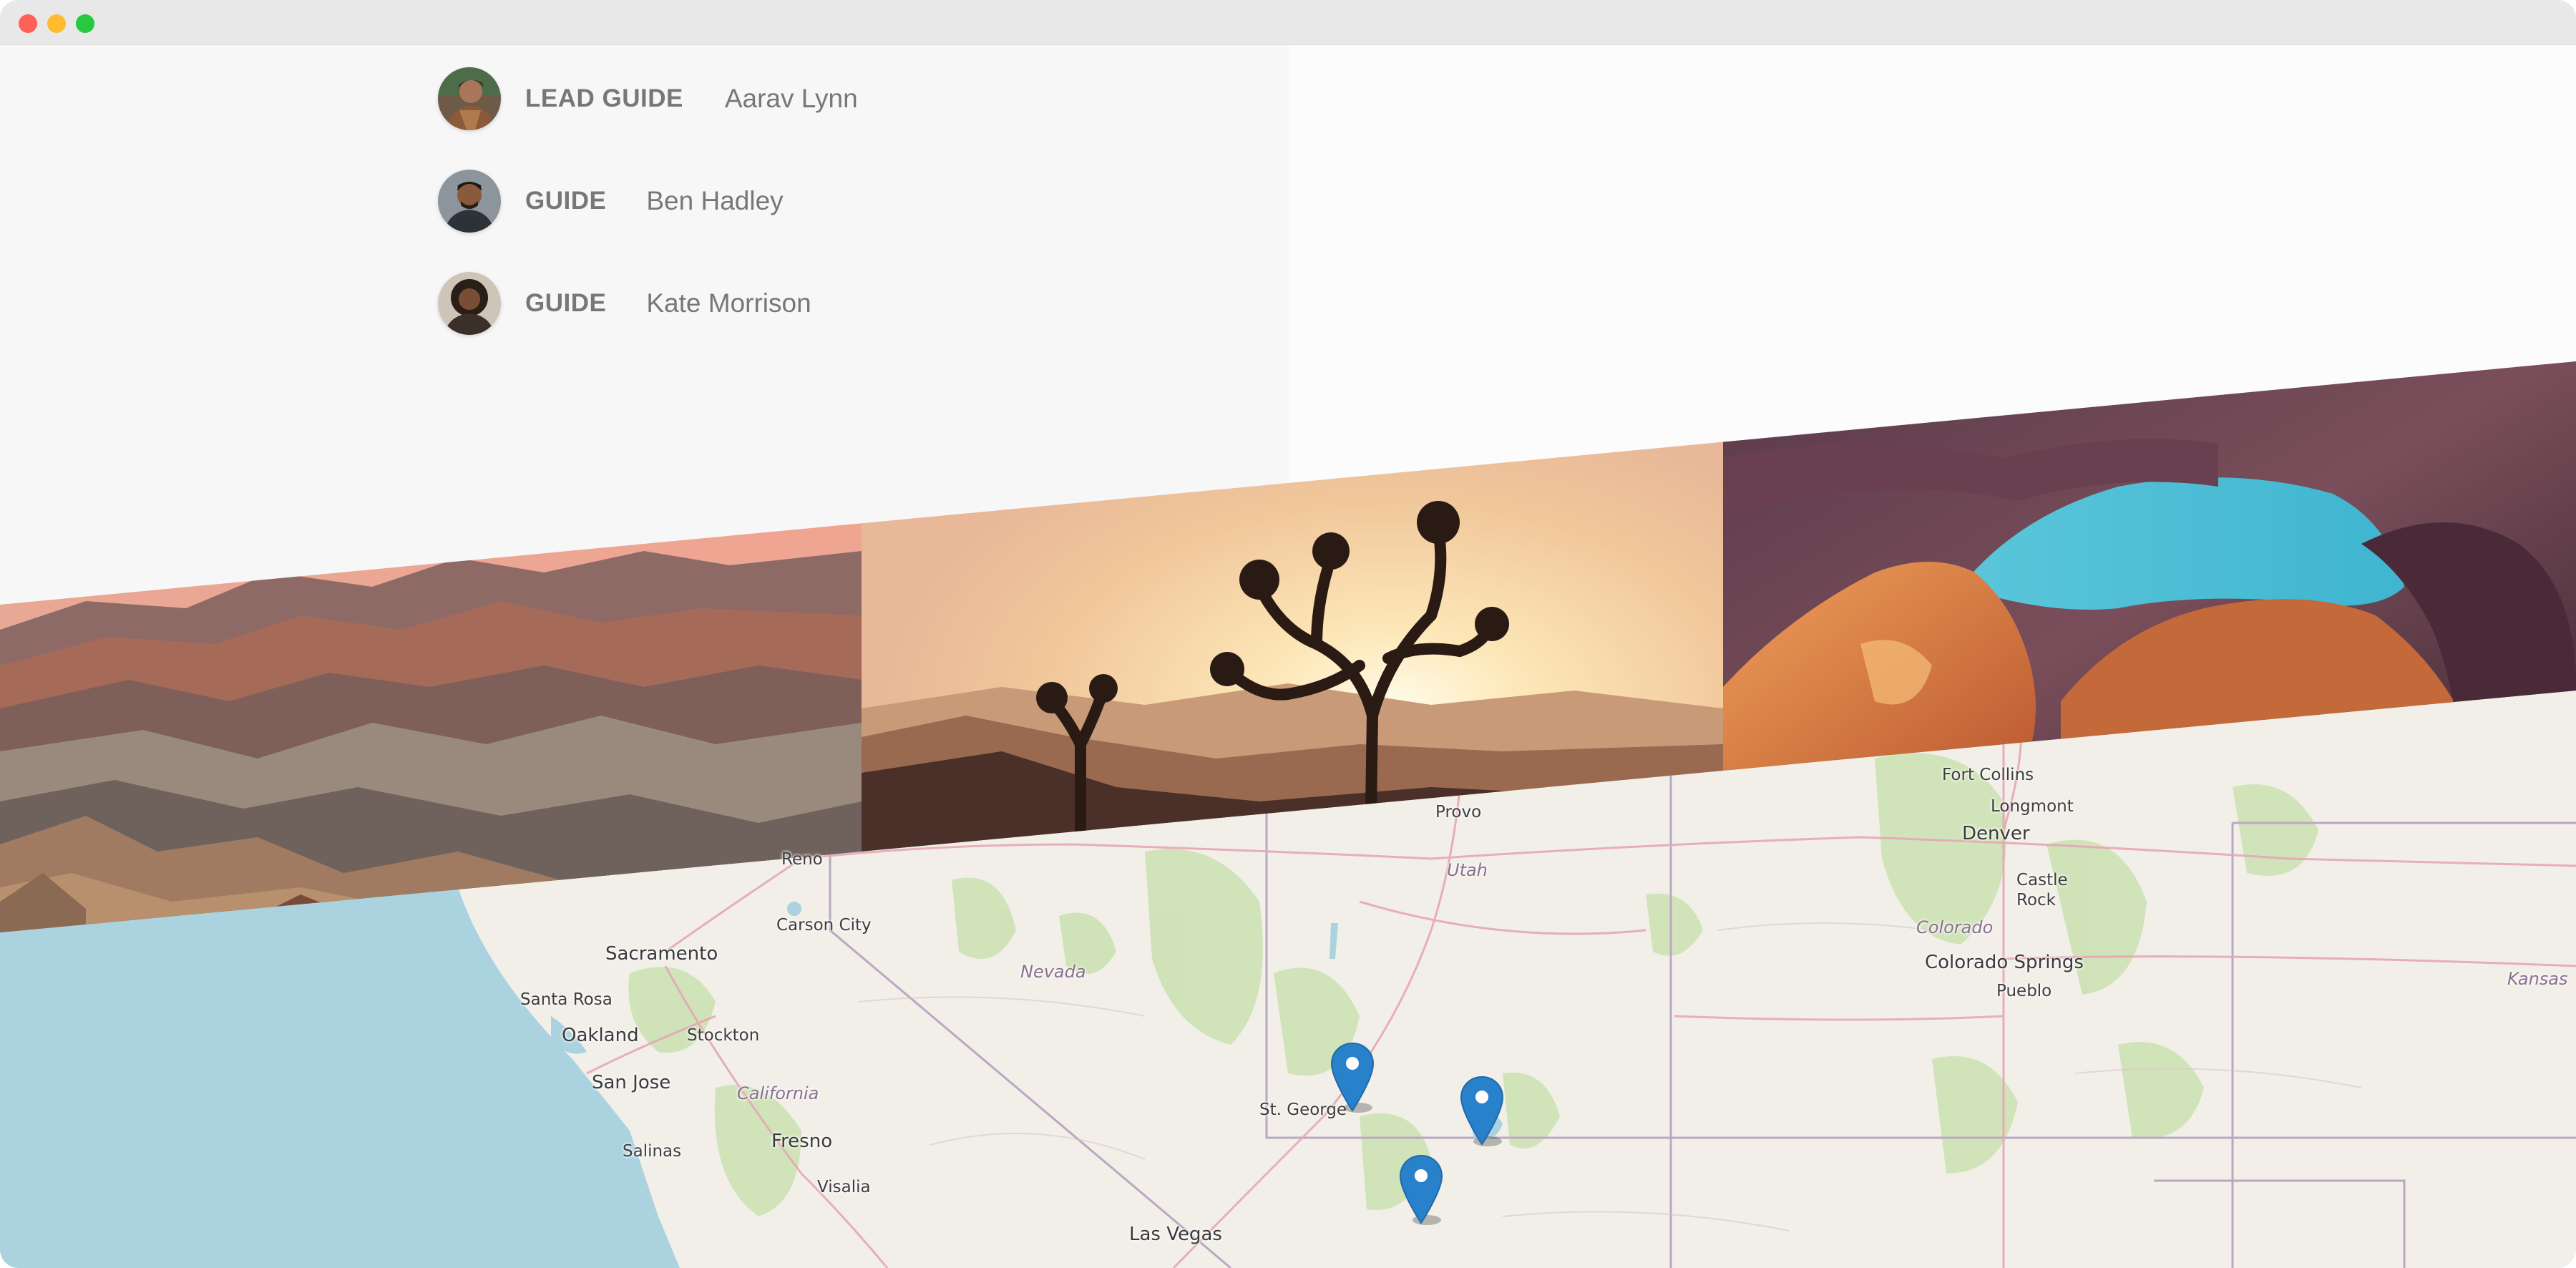 This screenshot has height=1268, width=2576. What do you see at coordinates (661, 954) in the screenshot?
I see `map-label-sacramento: Sacramento` at bounding box center [661, 954].